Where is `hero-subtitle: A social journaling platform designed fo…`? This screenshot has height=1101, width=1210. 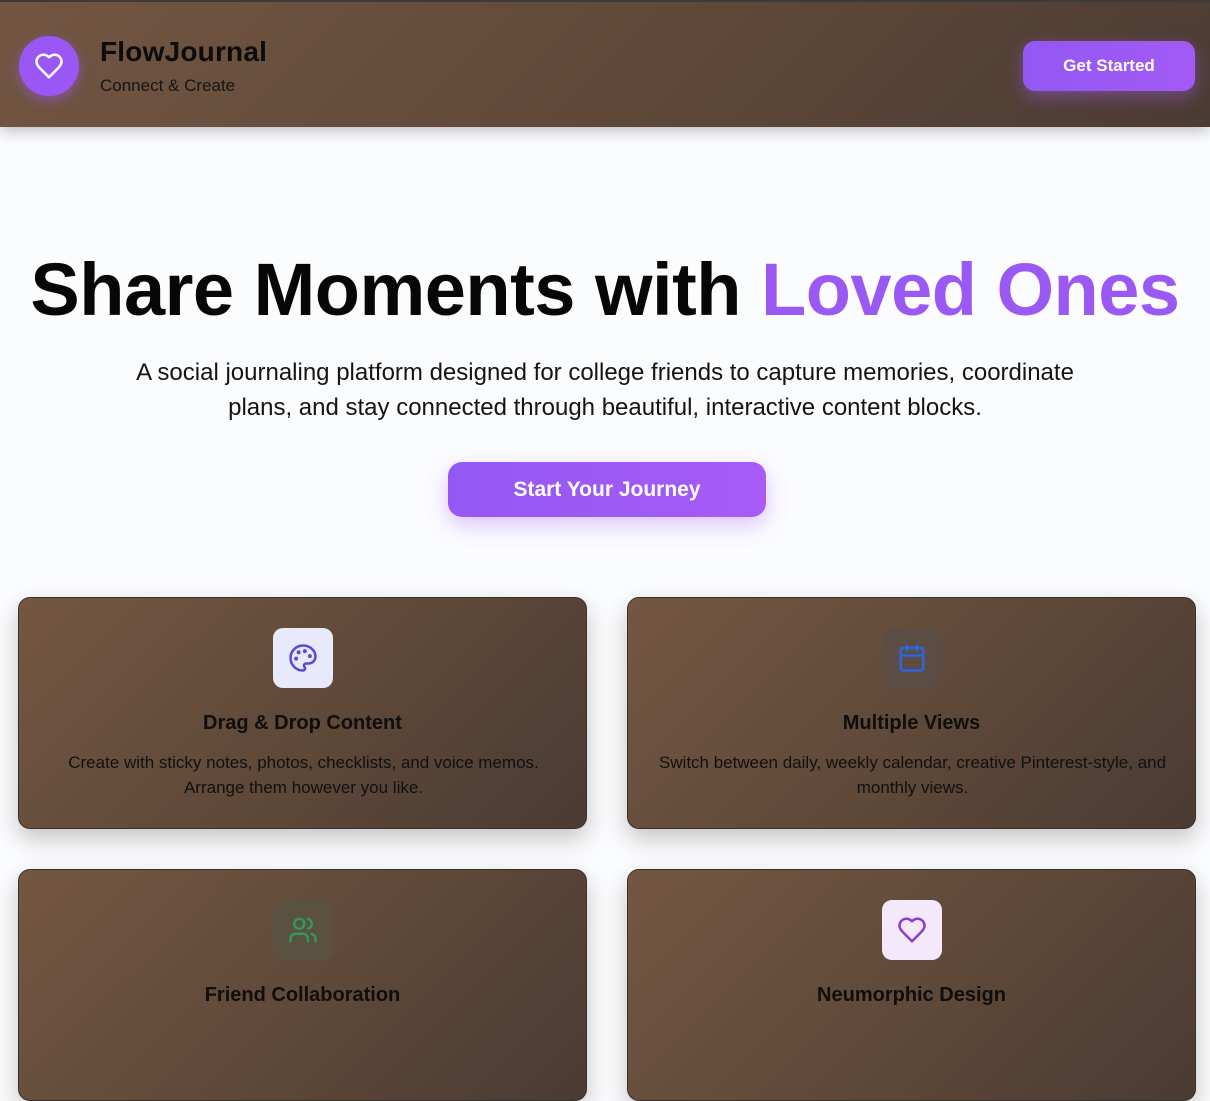 hero-subtitle: A social journaling platform designed fo… is located at coordinates (605, 390).